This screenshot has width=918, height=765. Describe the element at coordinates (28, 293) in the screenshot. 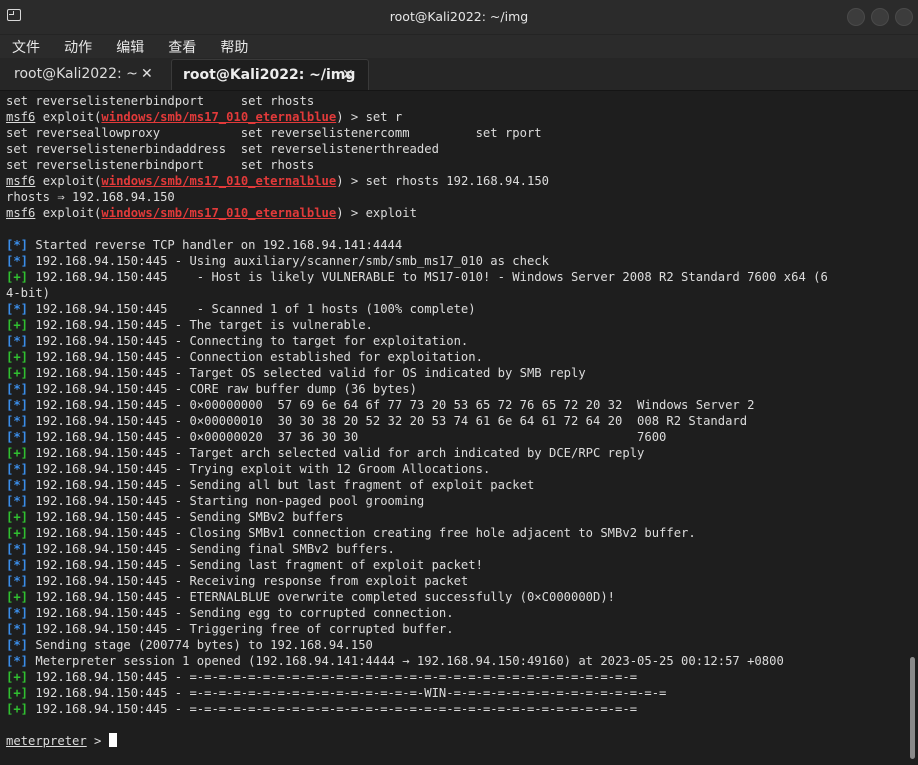

I see `output-text: 4-bit)` at that location.